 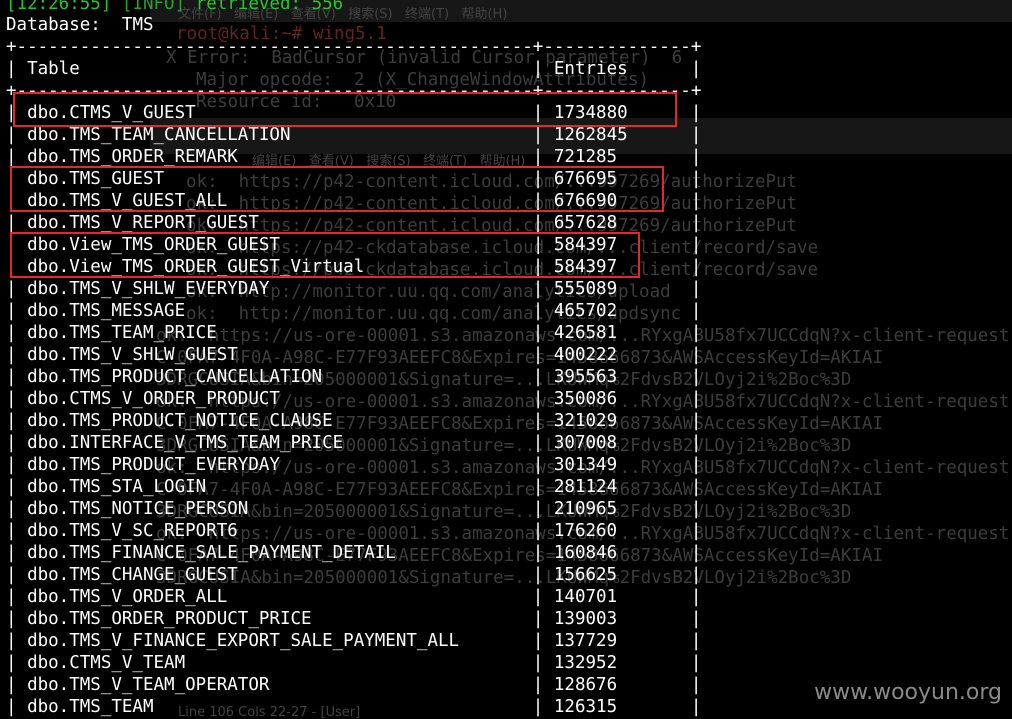 What do you see at coordinates (354, 663) in the screenshot?
I see `table-row: | dbo.CTMS_V_TEAM | 132952 |` at bounding box center [354, 663].